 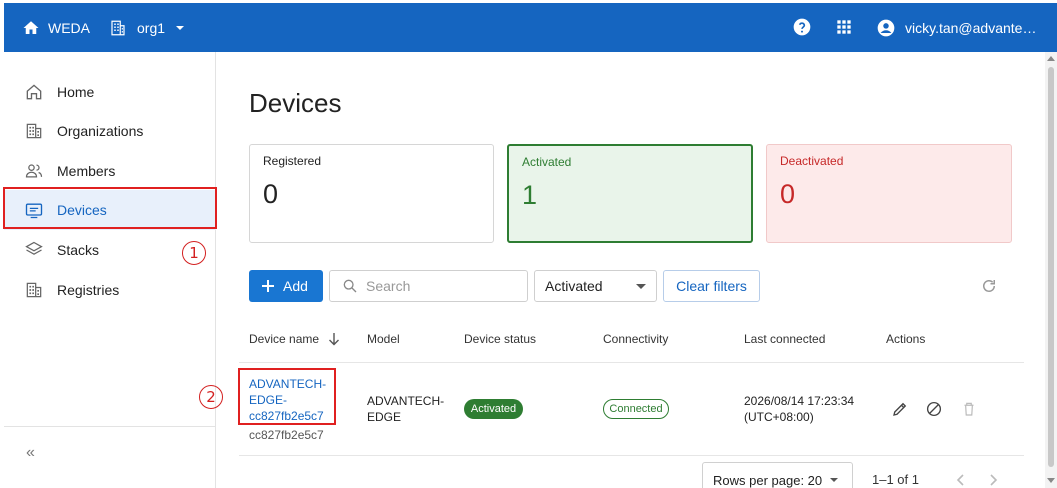 I want to click on row-divider, so click(x=631, y=455).